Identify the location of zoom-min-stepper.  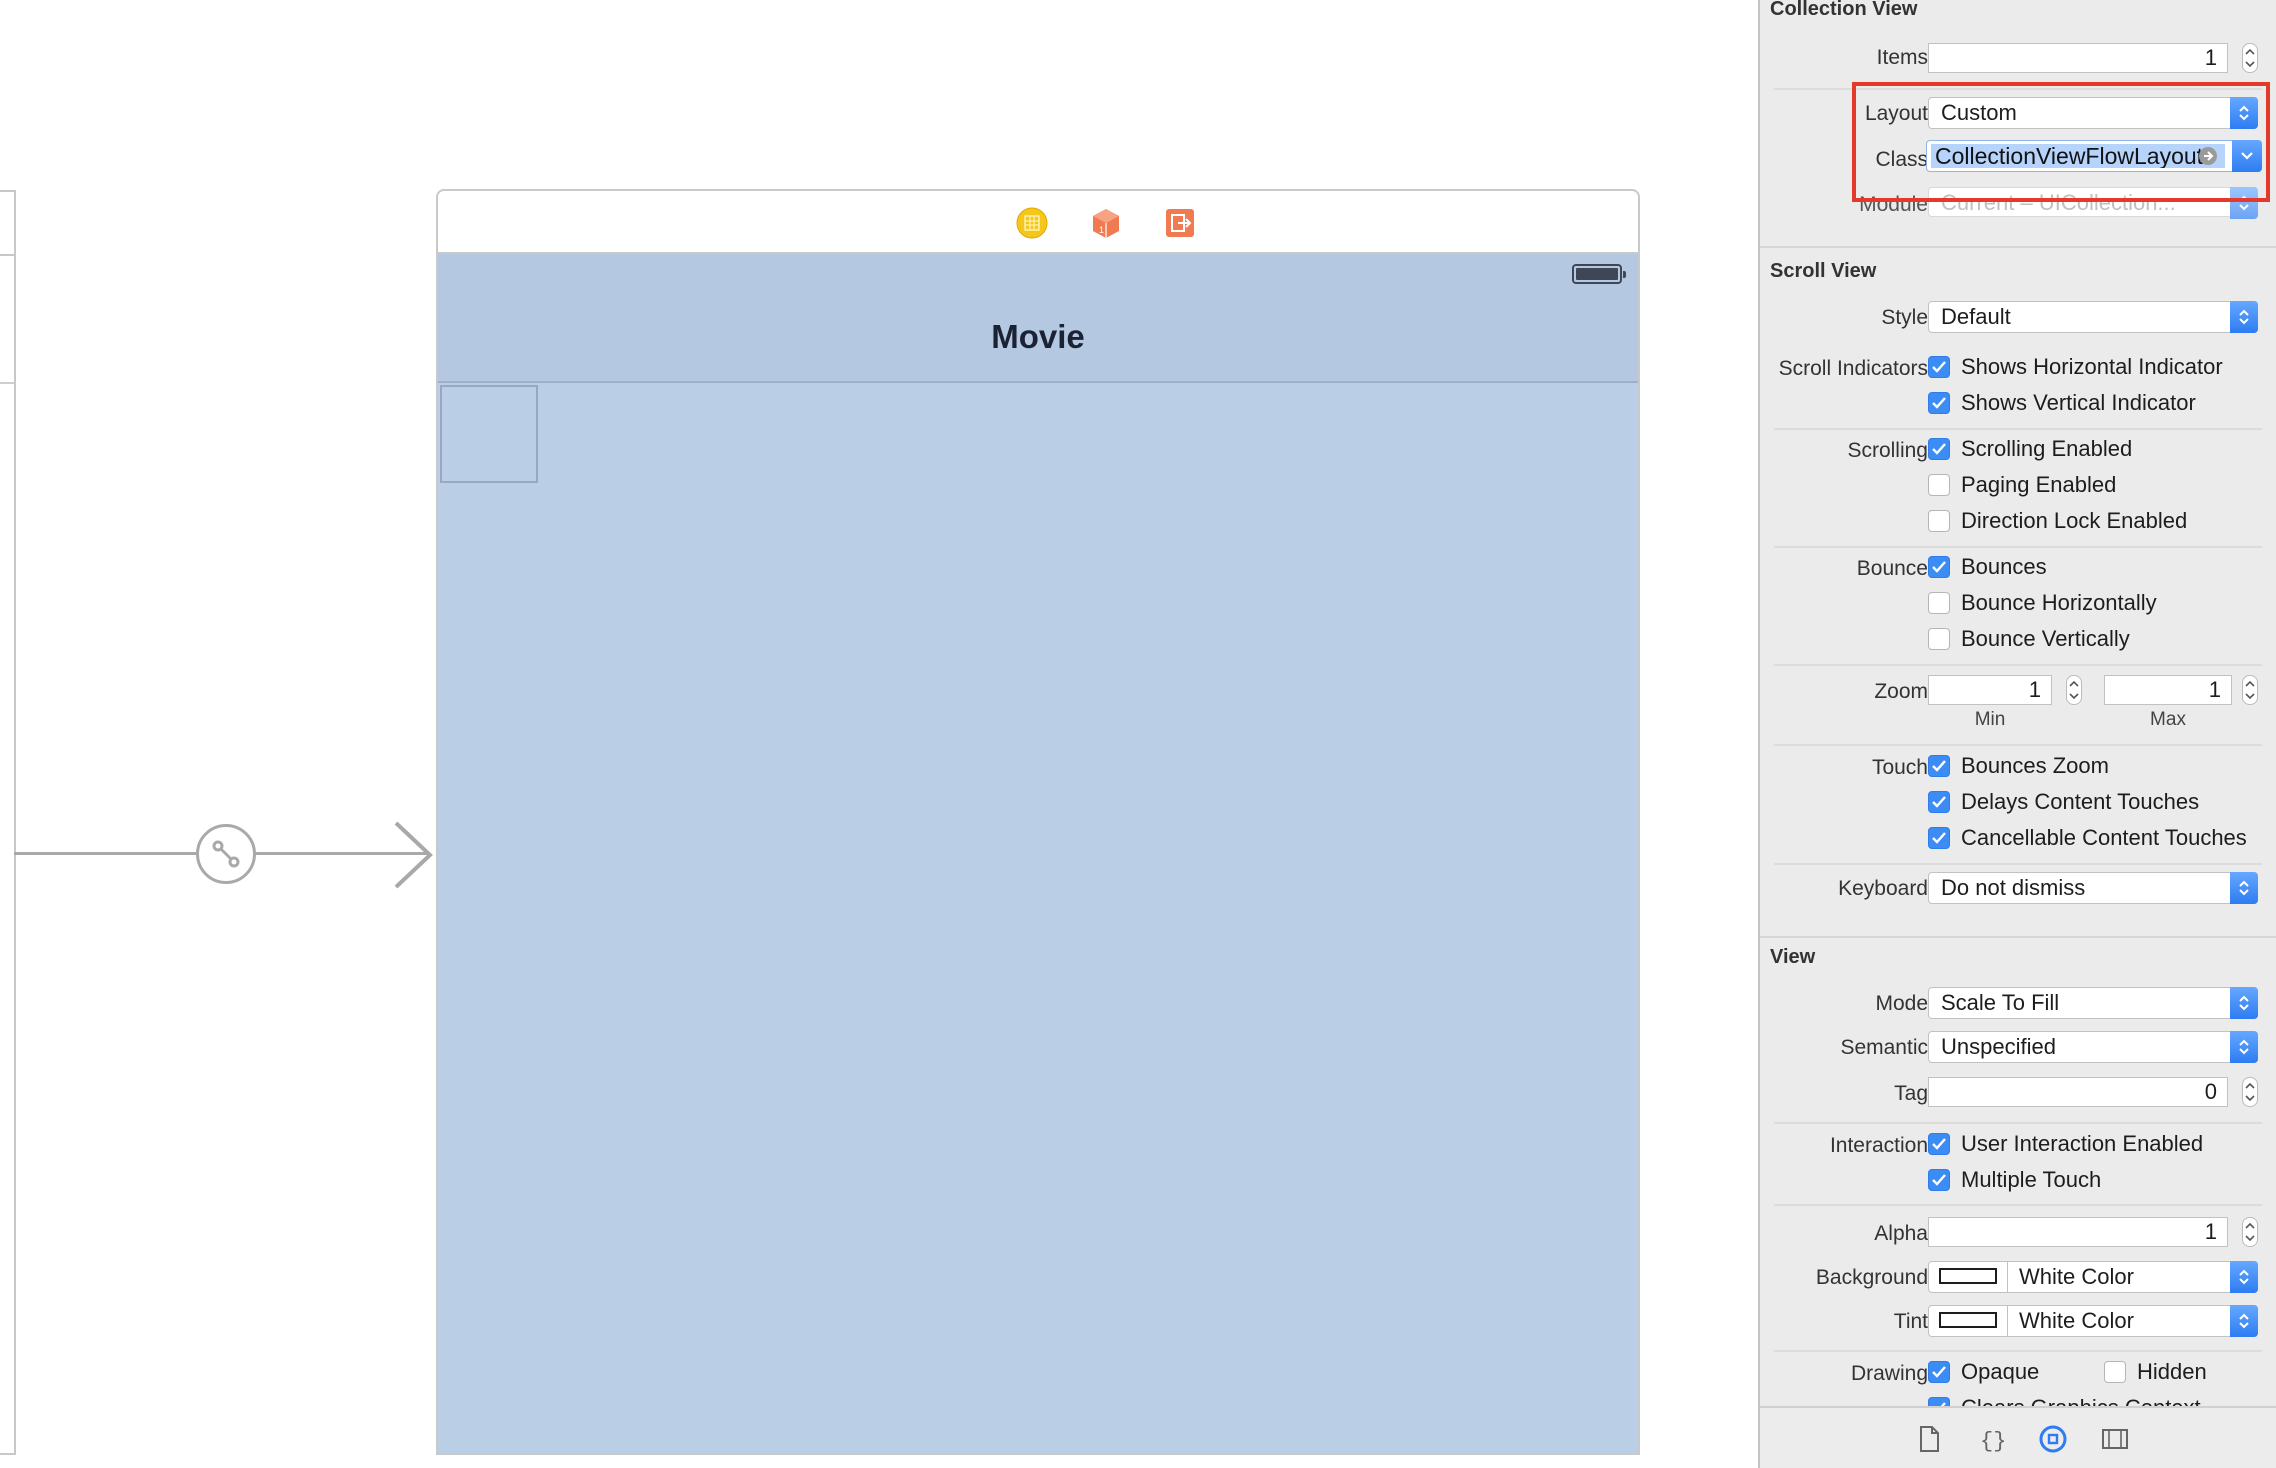
(2074, 690).